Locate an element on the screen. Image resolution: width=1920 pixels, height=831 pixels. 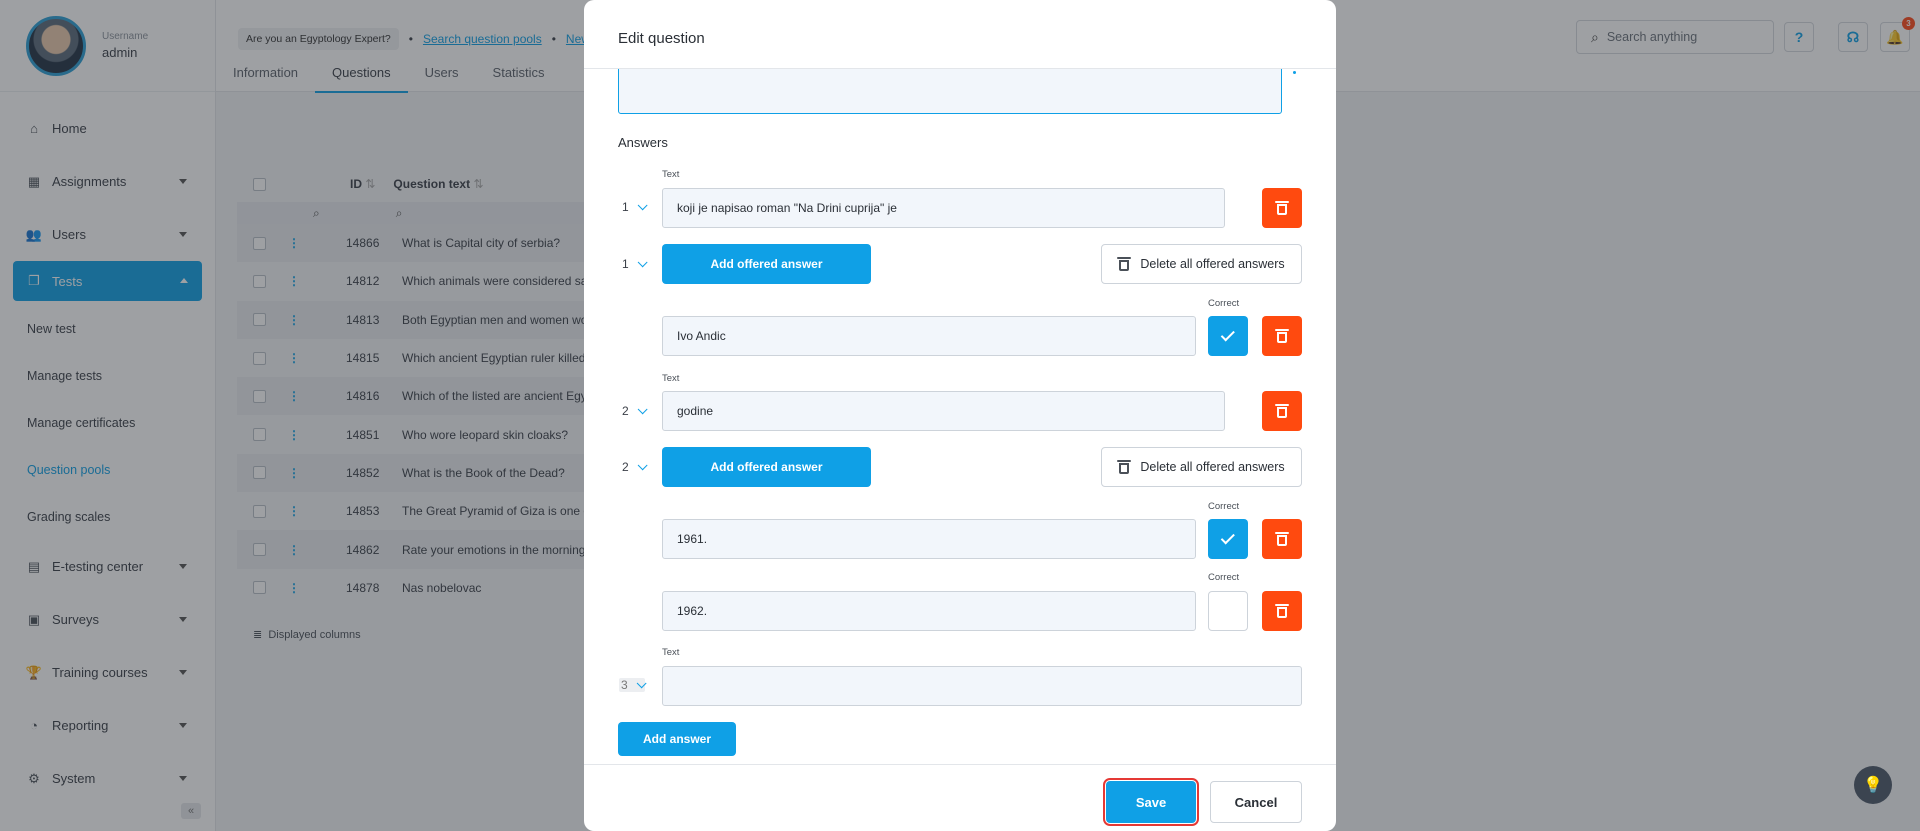
scrollbar is located at coordinates (1294, 72).